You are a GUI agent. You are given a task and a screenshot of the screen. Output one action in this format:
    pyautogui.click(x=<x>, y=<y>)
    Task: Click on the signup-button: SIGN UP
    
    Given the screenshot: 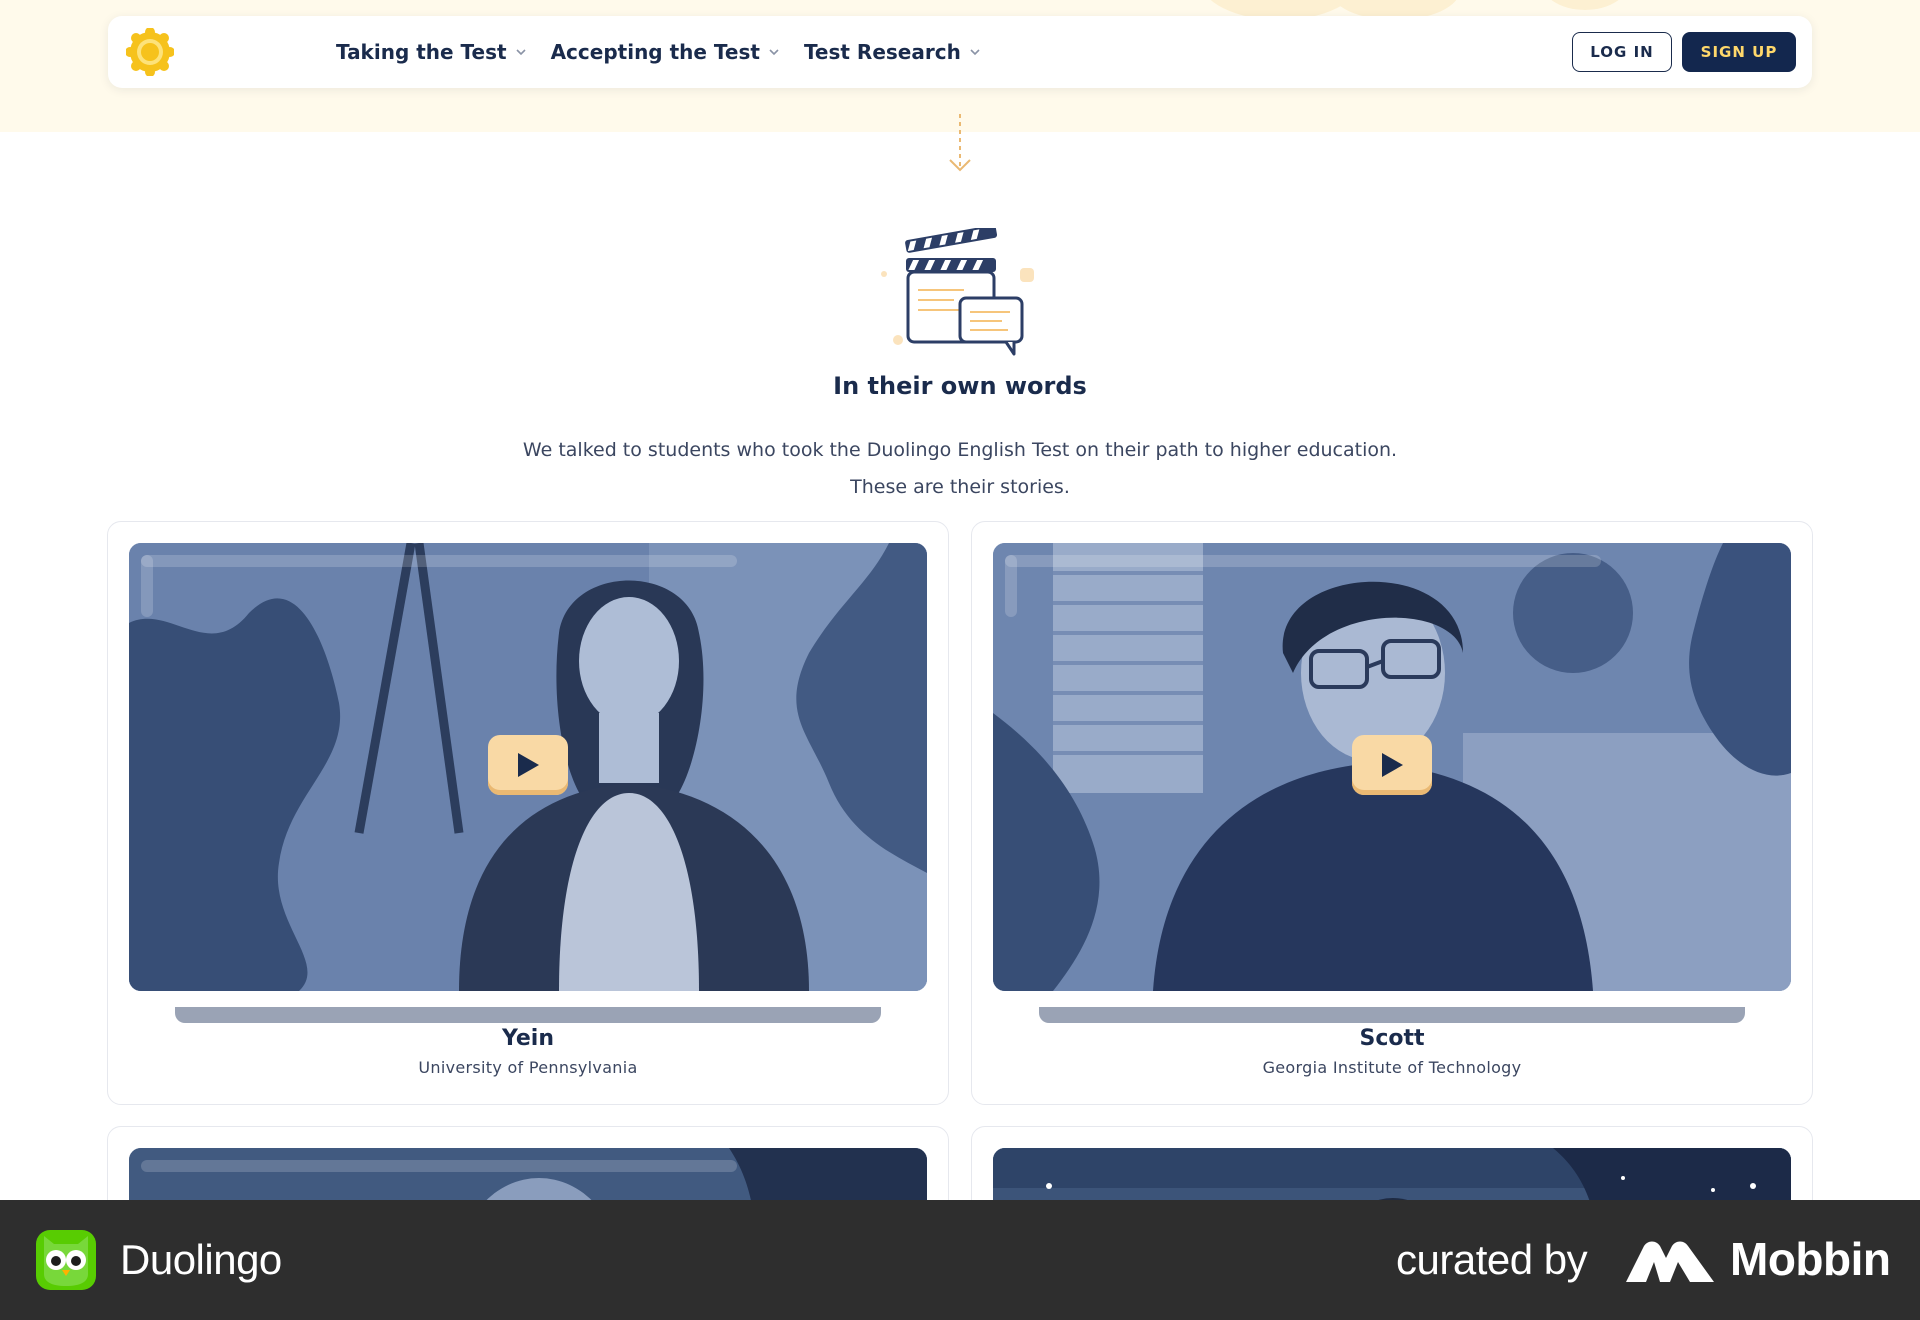 What is the action you would take?
    pyautogui.click(x=1739, y=52)
    